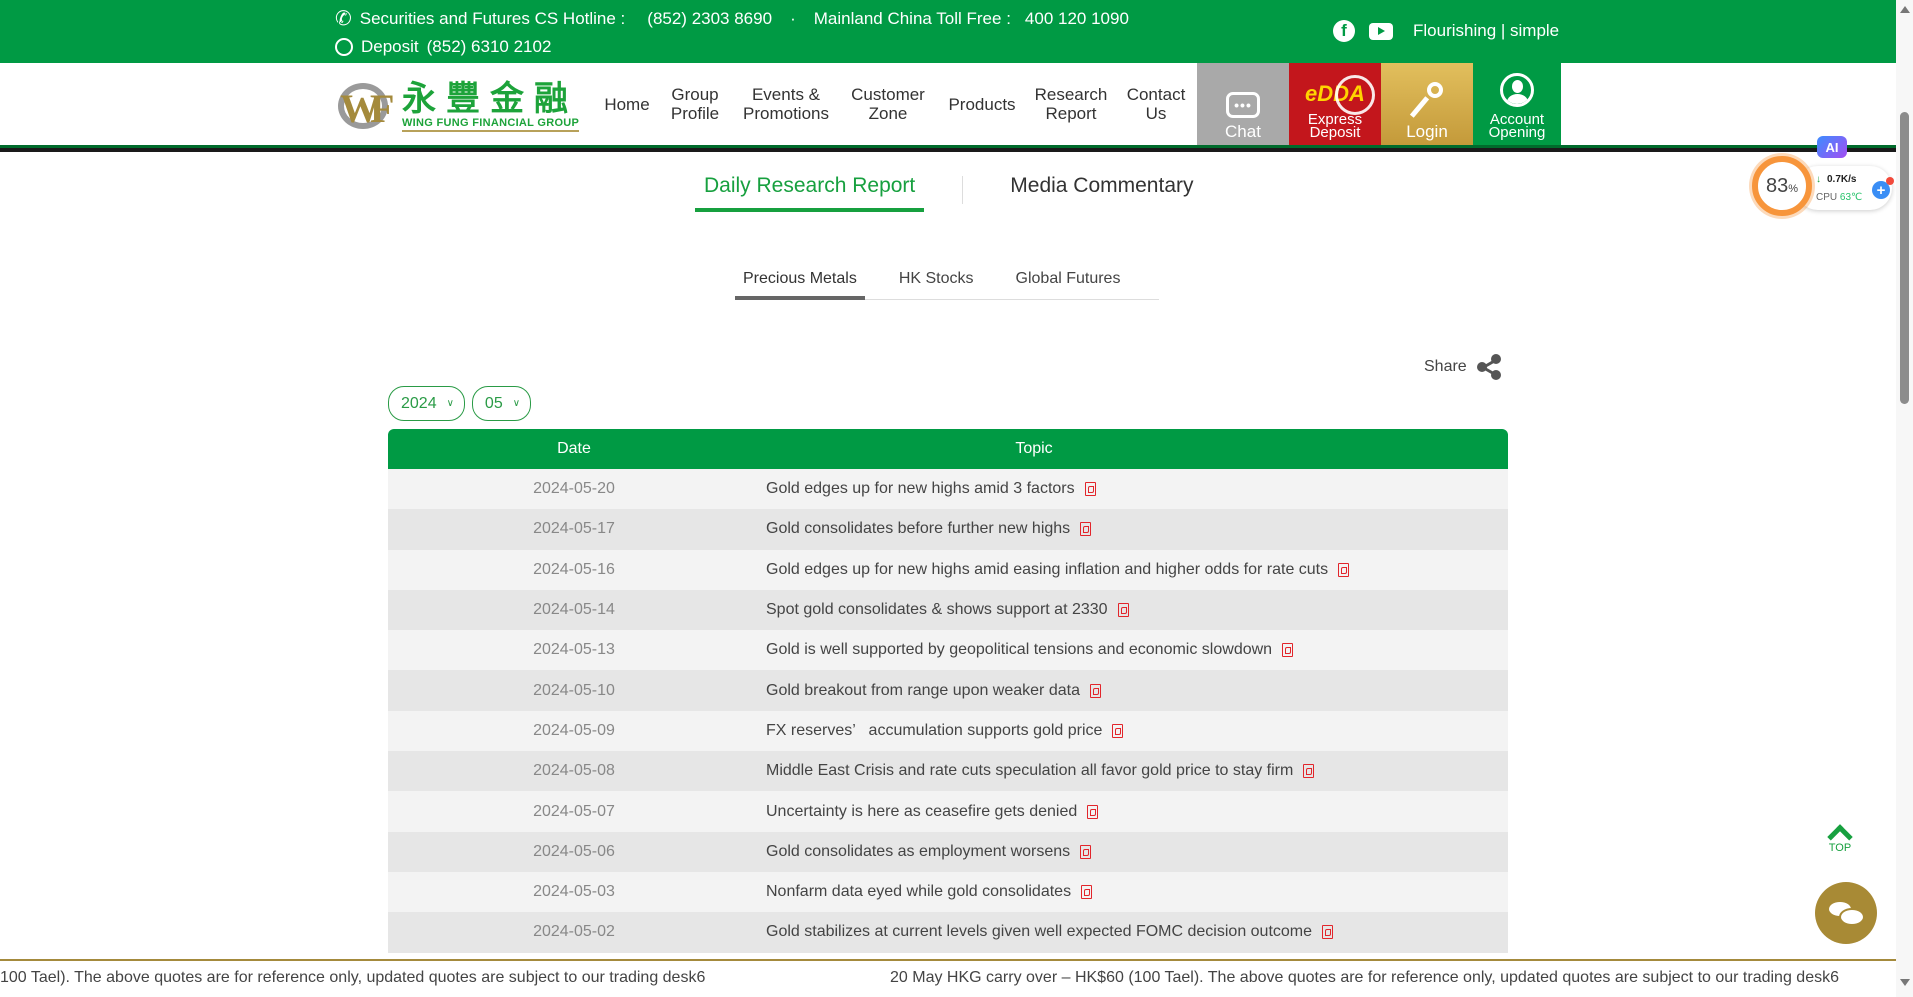 The height and width of the screenshot is (997, 1913). What do you see at coordinates (1782, 186) in the screenshot?
I see `cpu-usage-gauge: 83%` at bounding box center [1782, 186].